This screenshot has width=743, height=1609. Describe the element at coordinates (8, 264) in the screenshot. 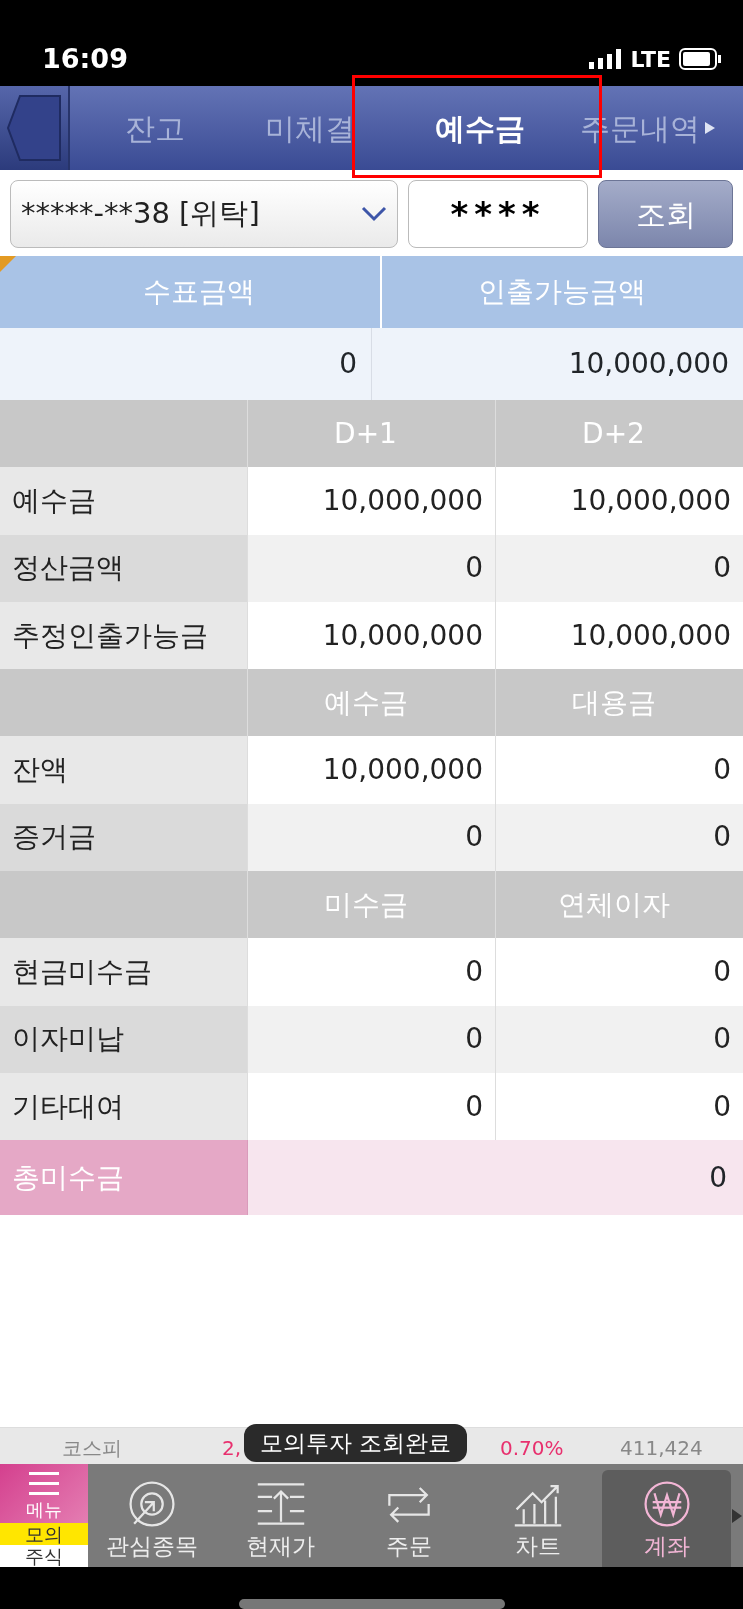

I see `corner-marker` at that location.